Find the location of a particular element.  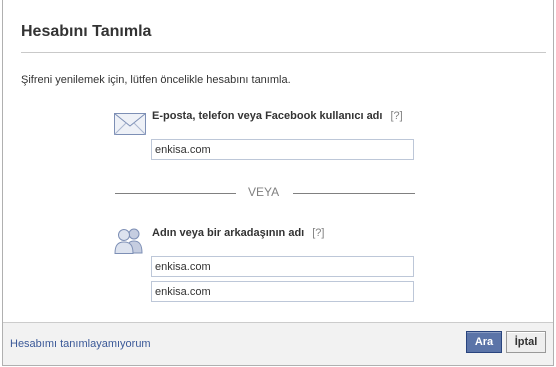

cancel-button: İptal is located at coordinates (526, 342).